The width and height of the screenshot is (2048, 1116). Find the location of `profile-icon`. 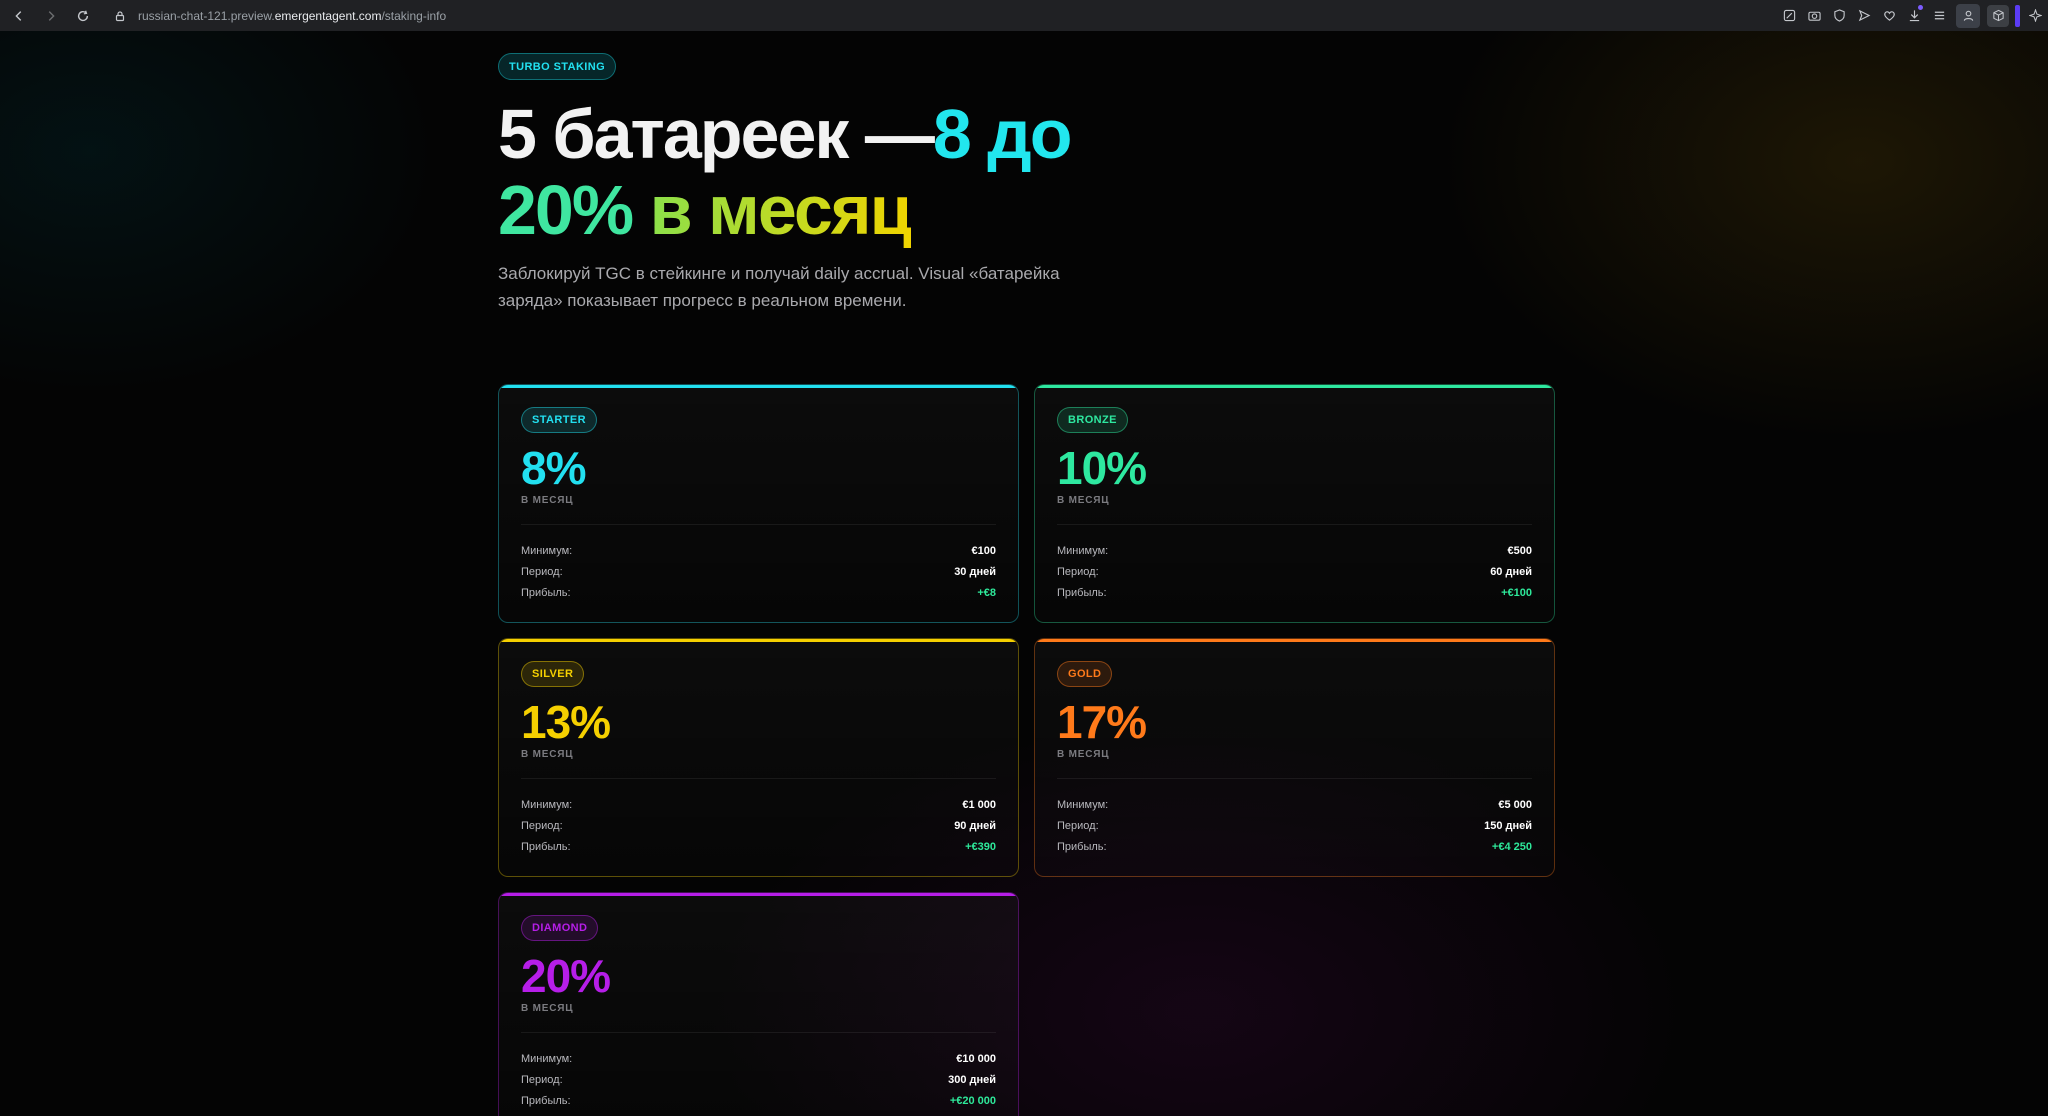

profile-icon is located at coordinates (1968, 15).